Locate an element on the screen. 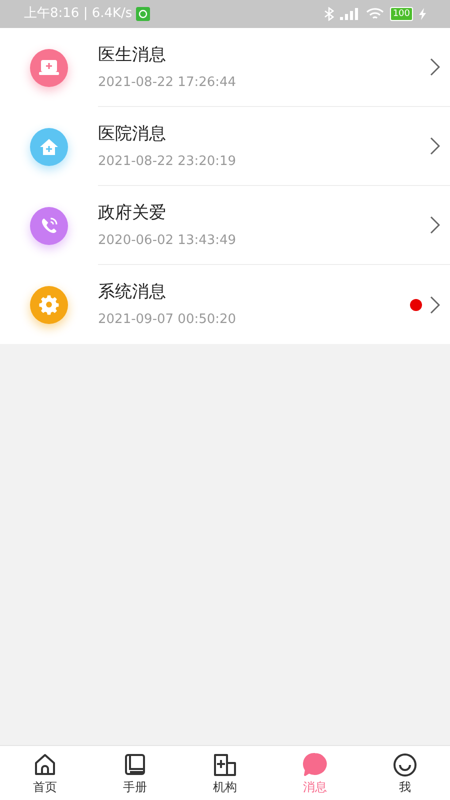  category-title: 医生消息 is located at coordinates (132, 54).